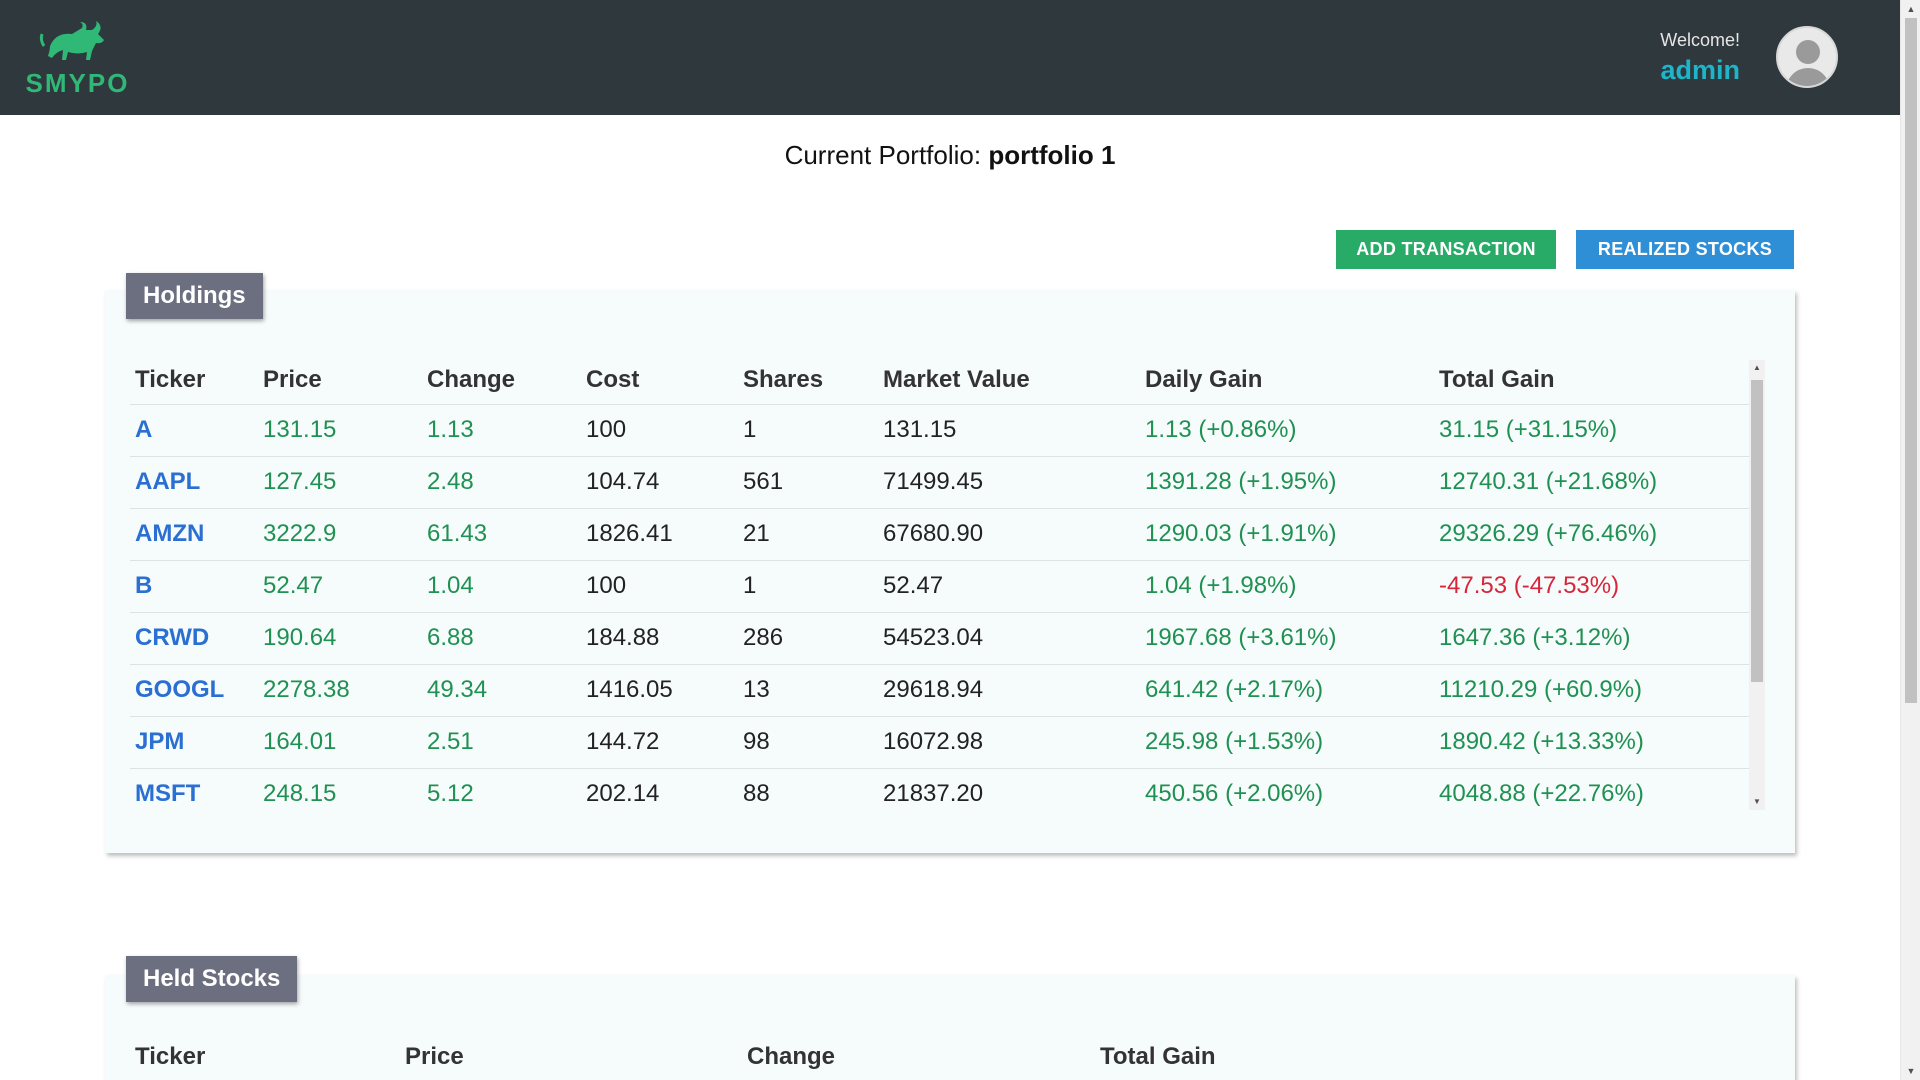  Describe the element at coordinates (808, 381) in the screenshot. I see `column-header-shares: Shares` at that location.